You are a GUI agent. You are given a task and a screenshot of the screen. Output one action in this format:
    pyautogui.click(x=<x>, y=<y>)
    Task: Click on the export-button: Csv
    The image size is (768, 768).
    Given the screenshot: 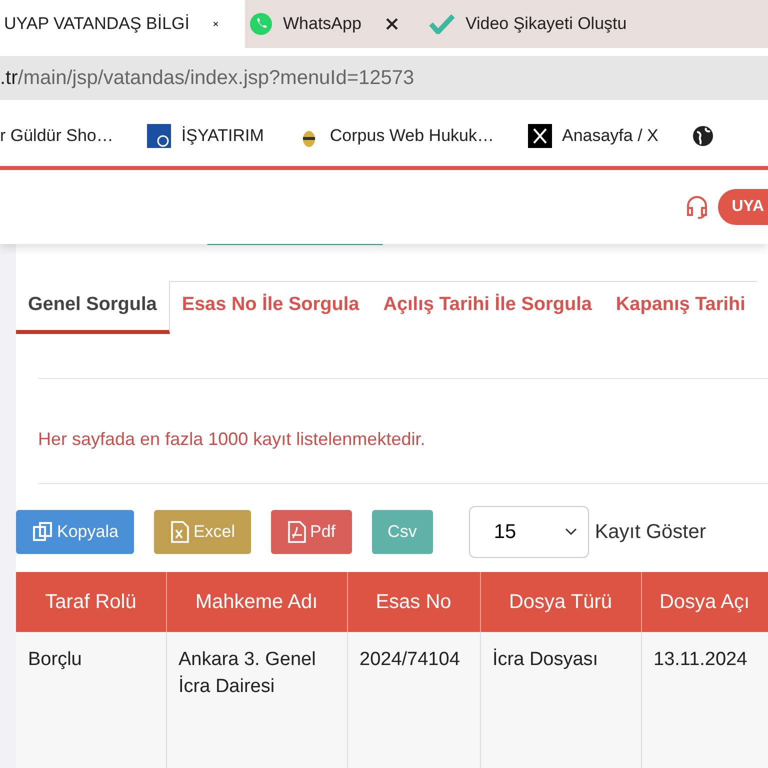 What is the action you would take?
    pyautogui.click(x=402, y=532)
    